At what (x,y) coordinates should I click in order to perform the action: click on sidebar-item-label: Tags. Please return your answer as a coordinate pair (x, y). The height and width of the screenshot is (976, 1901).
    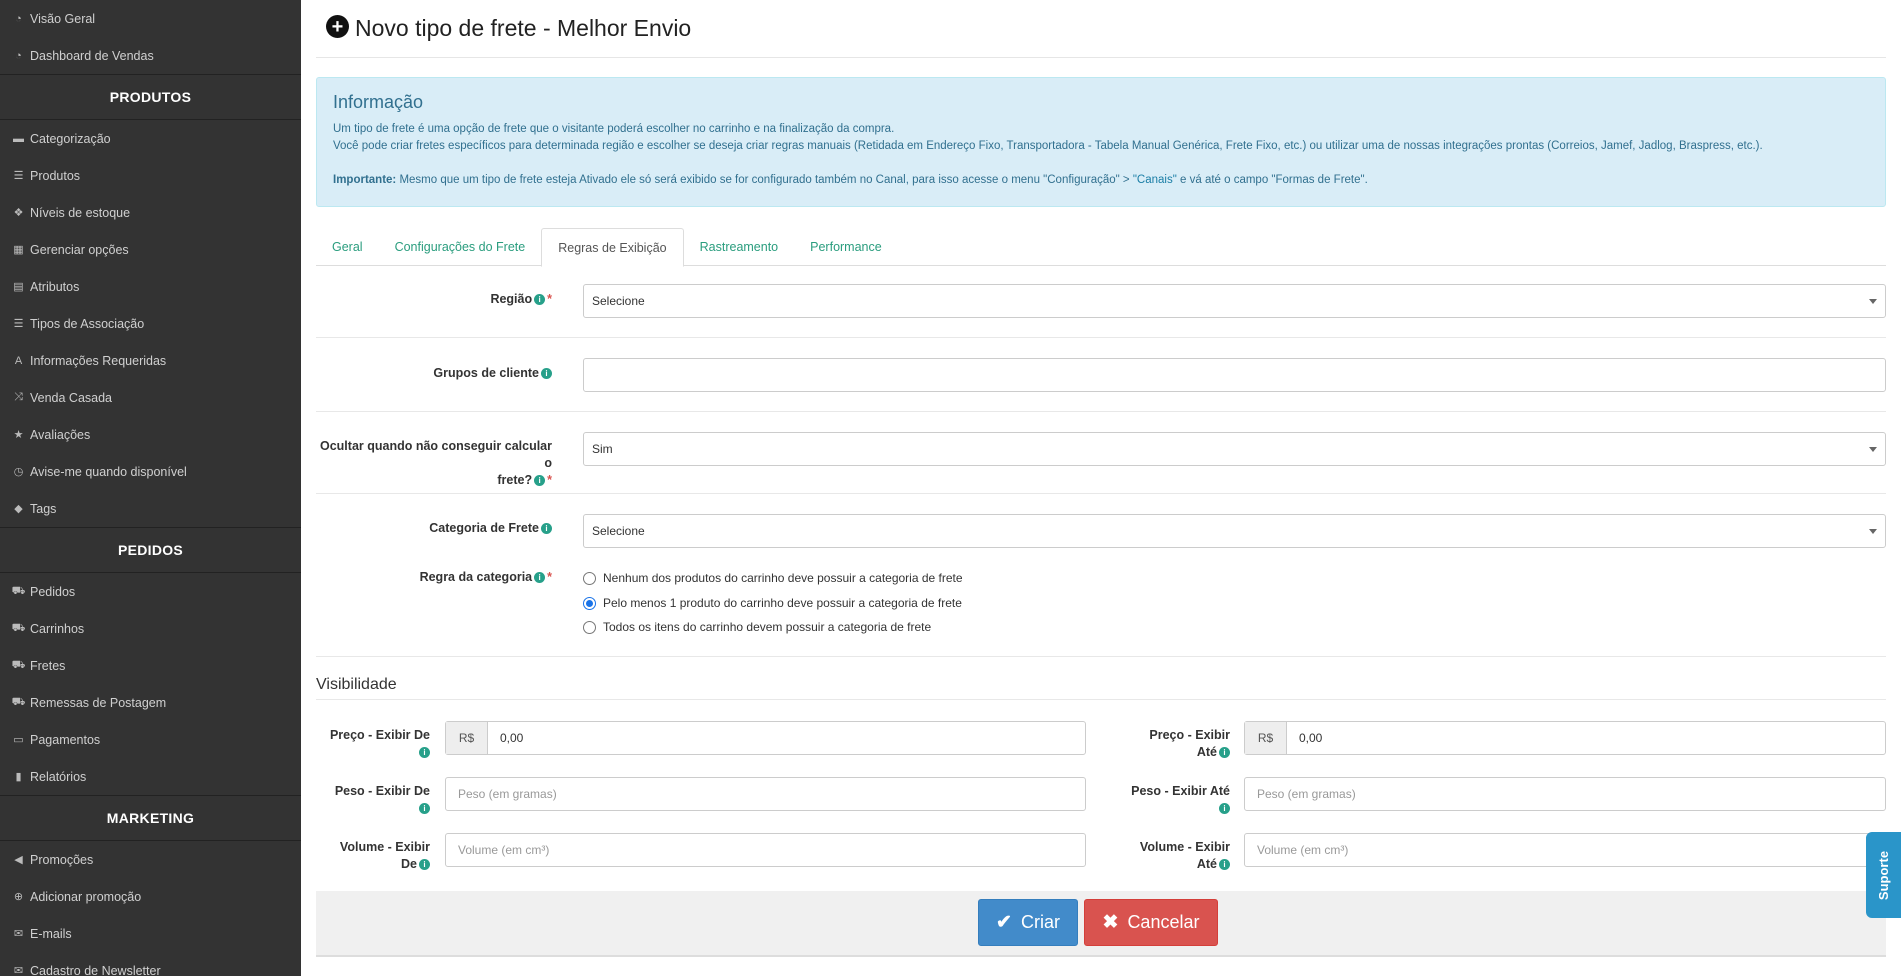
    Looking at the image, I should click on (43, 508).